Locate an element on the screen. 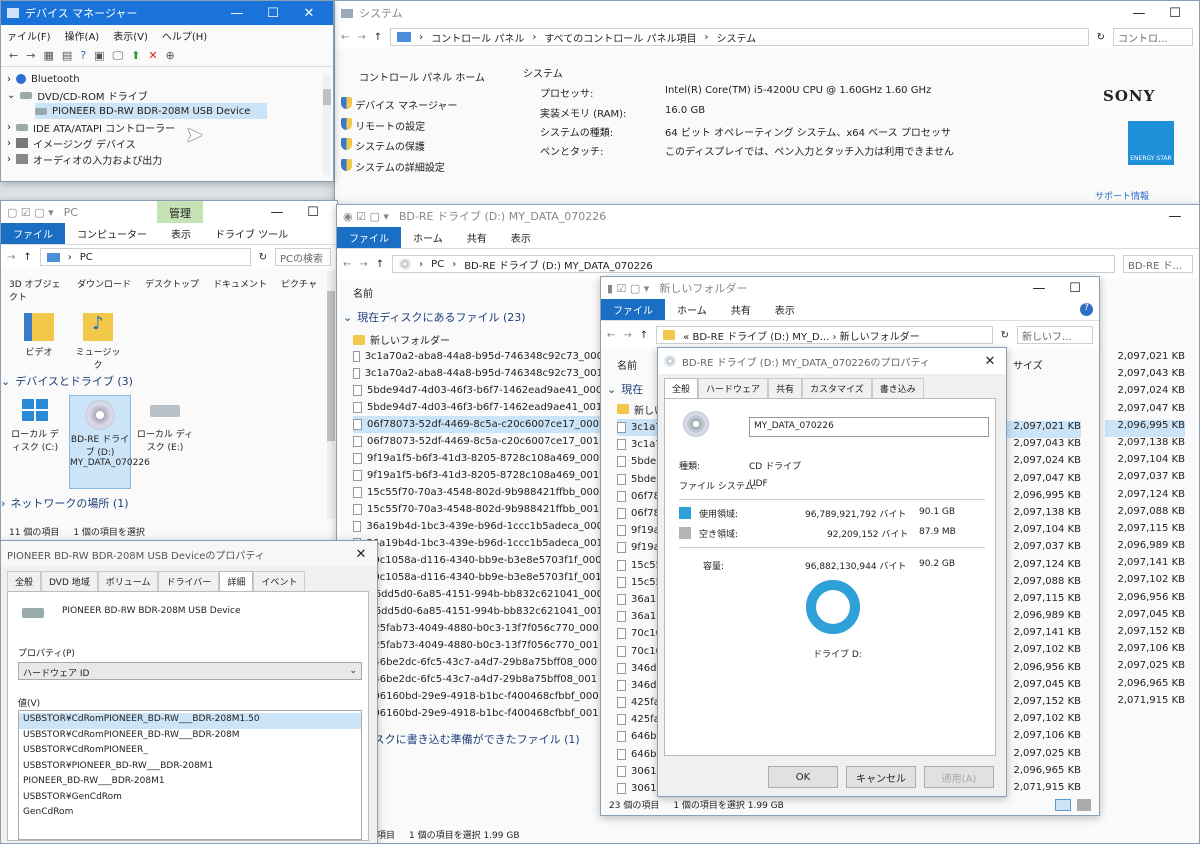 The image size is (1200, 844). breadcrumb-item: PC is located at coordinates (437, 264).